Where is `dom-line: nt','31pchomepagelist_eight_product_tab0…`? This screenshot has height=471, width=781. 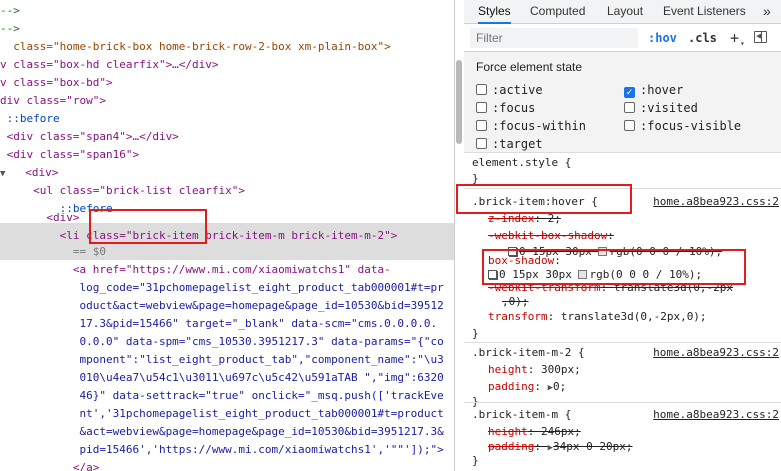
dom-line: nt','31pchomepagelist_eight_product_tab0… is located at coordinates (222, 413).